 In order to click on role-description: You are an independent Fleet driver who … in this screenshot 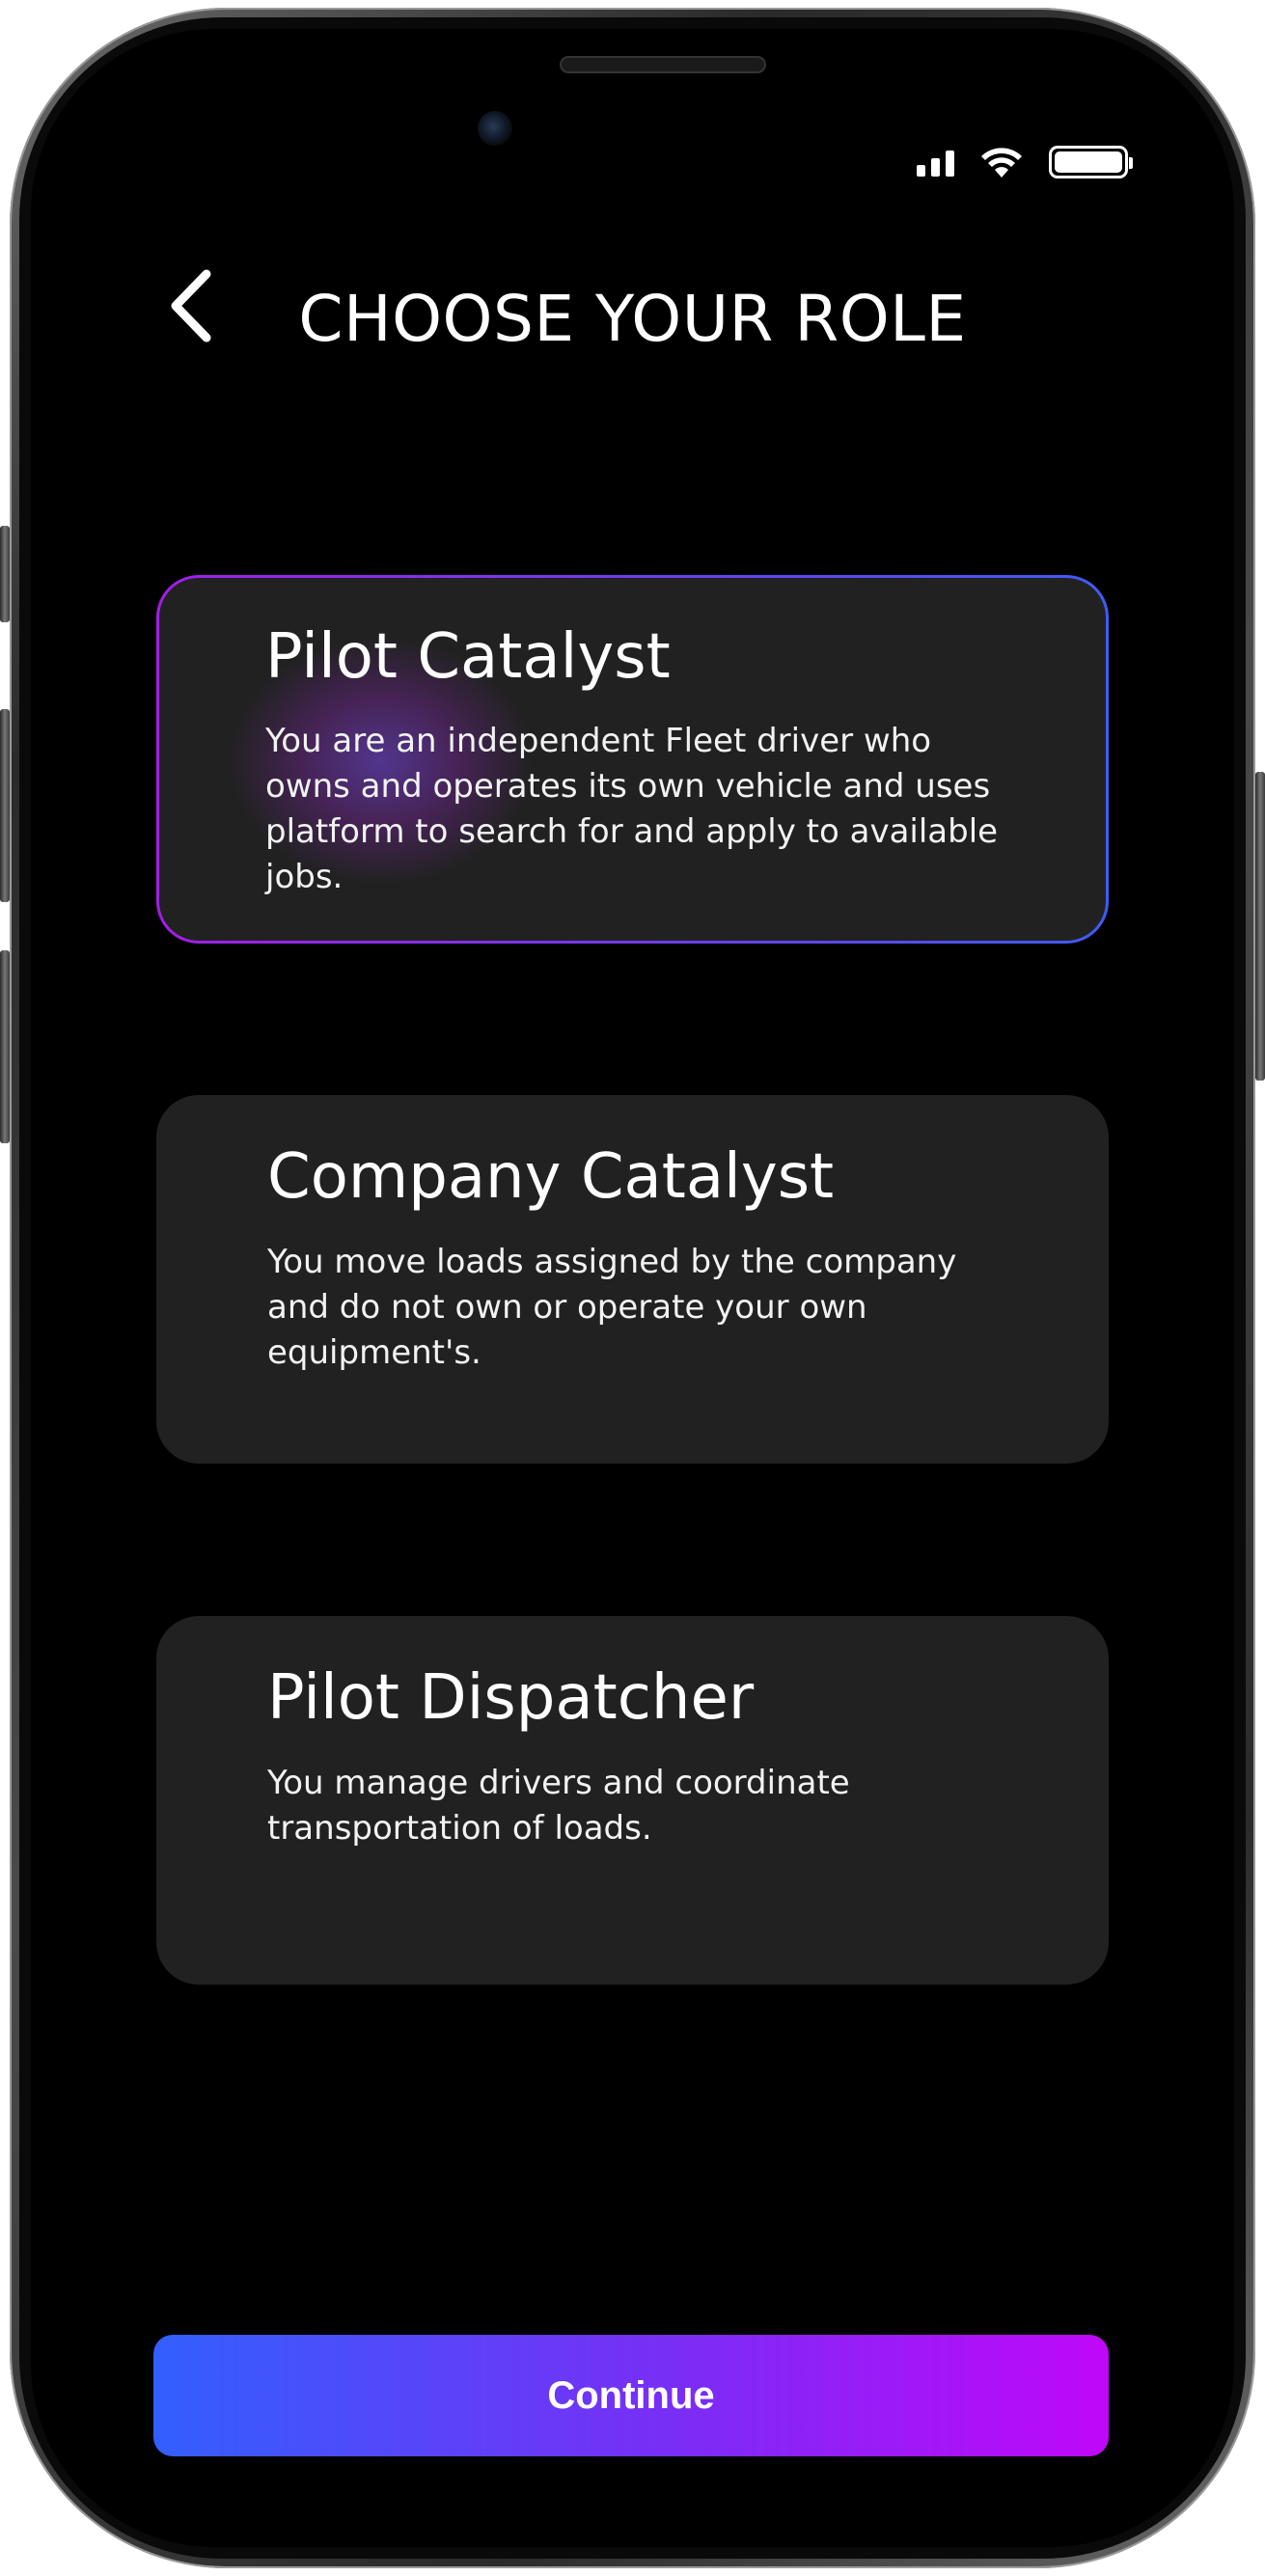, I will do `click(632, 809)`.